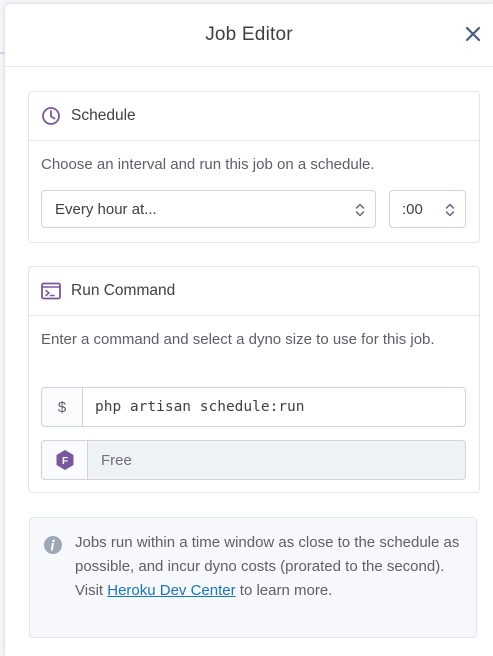  I want to click on schedule-card-header: Schedule, so click(254, 116).